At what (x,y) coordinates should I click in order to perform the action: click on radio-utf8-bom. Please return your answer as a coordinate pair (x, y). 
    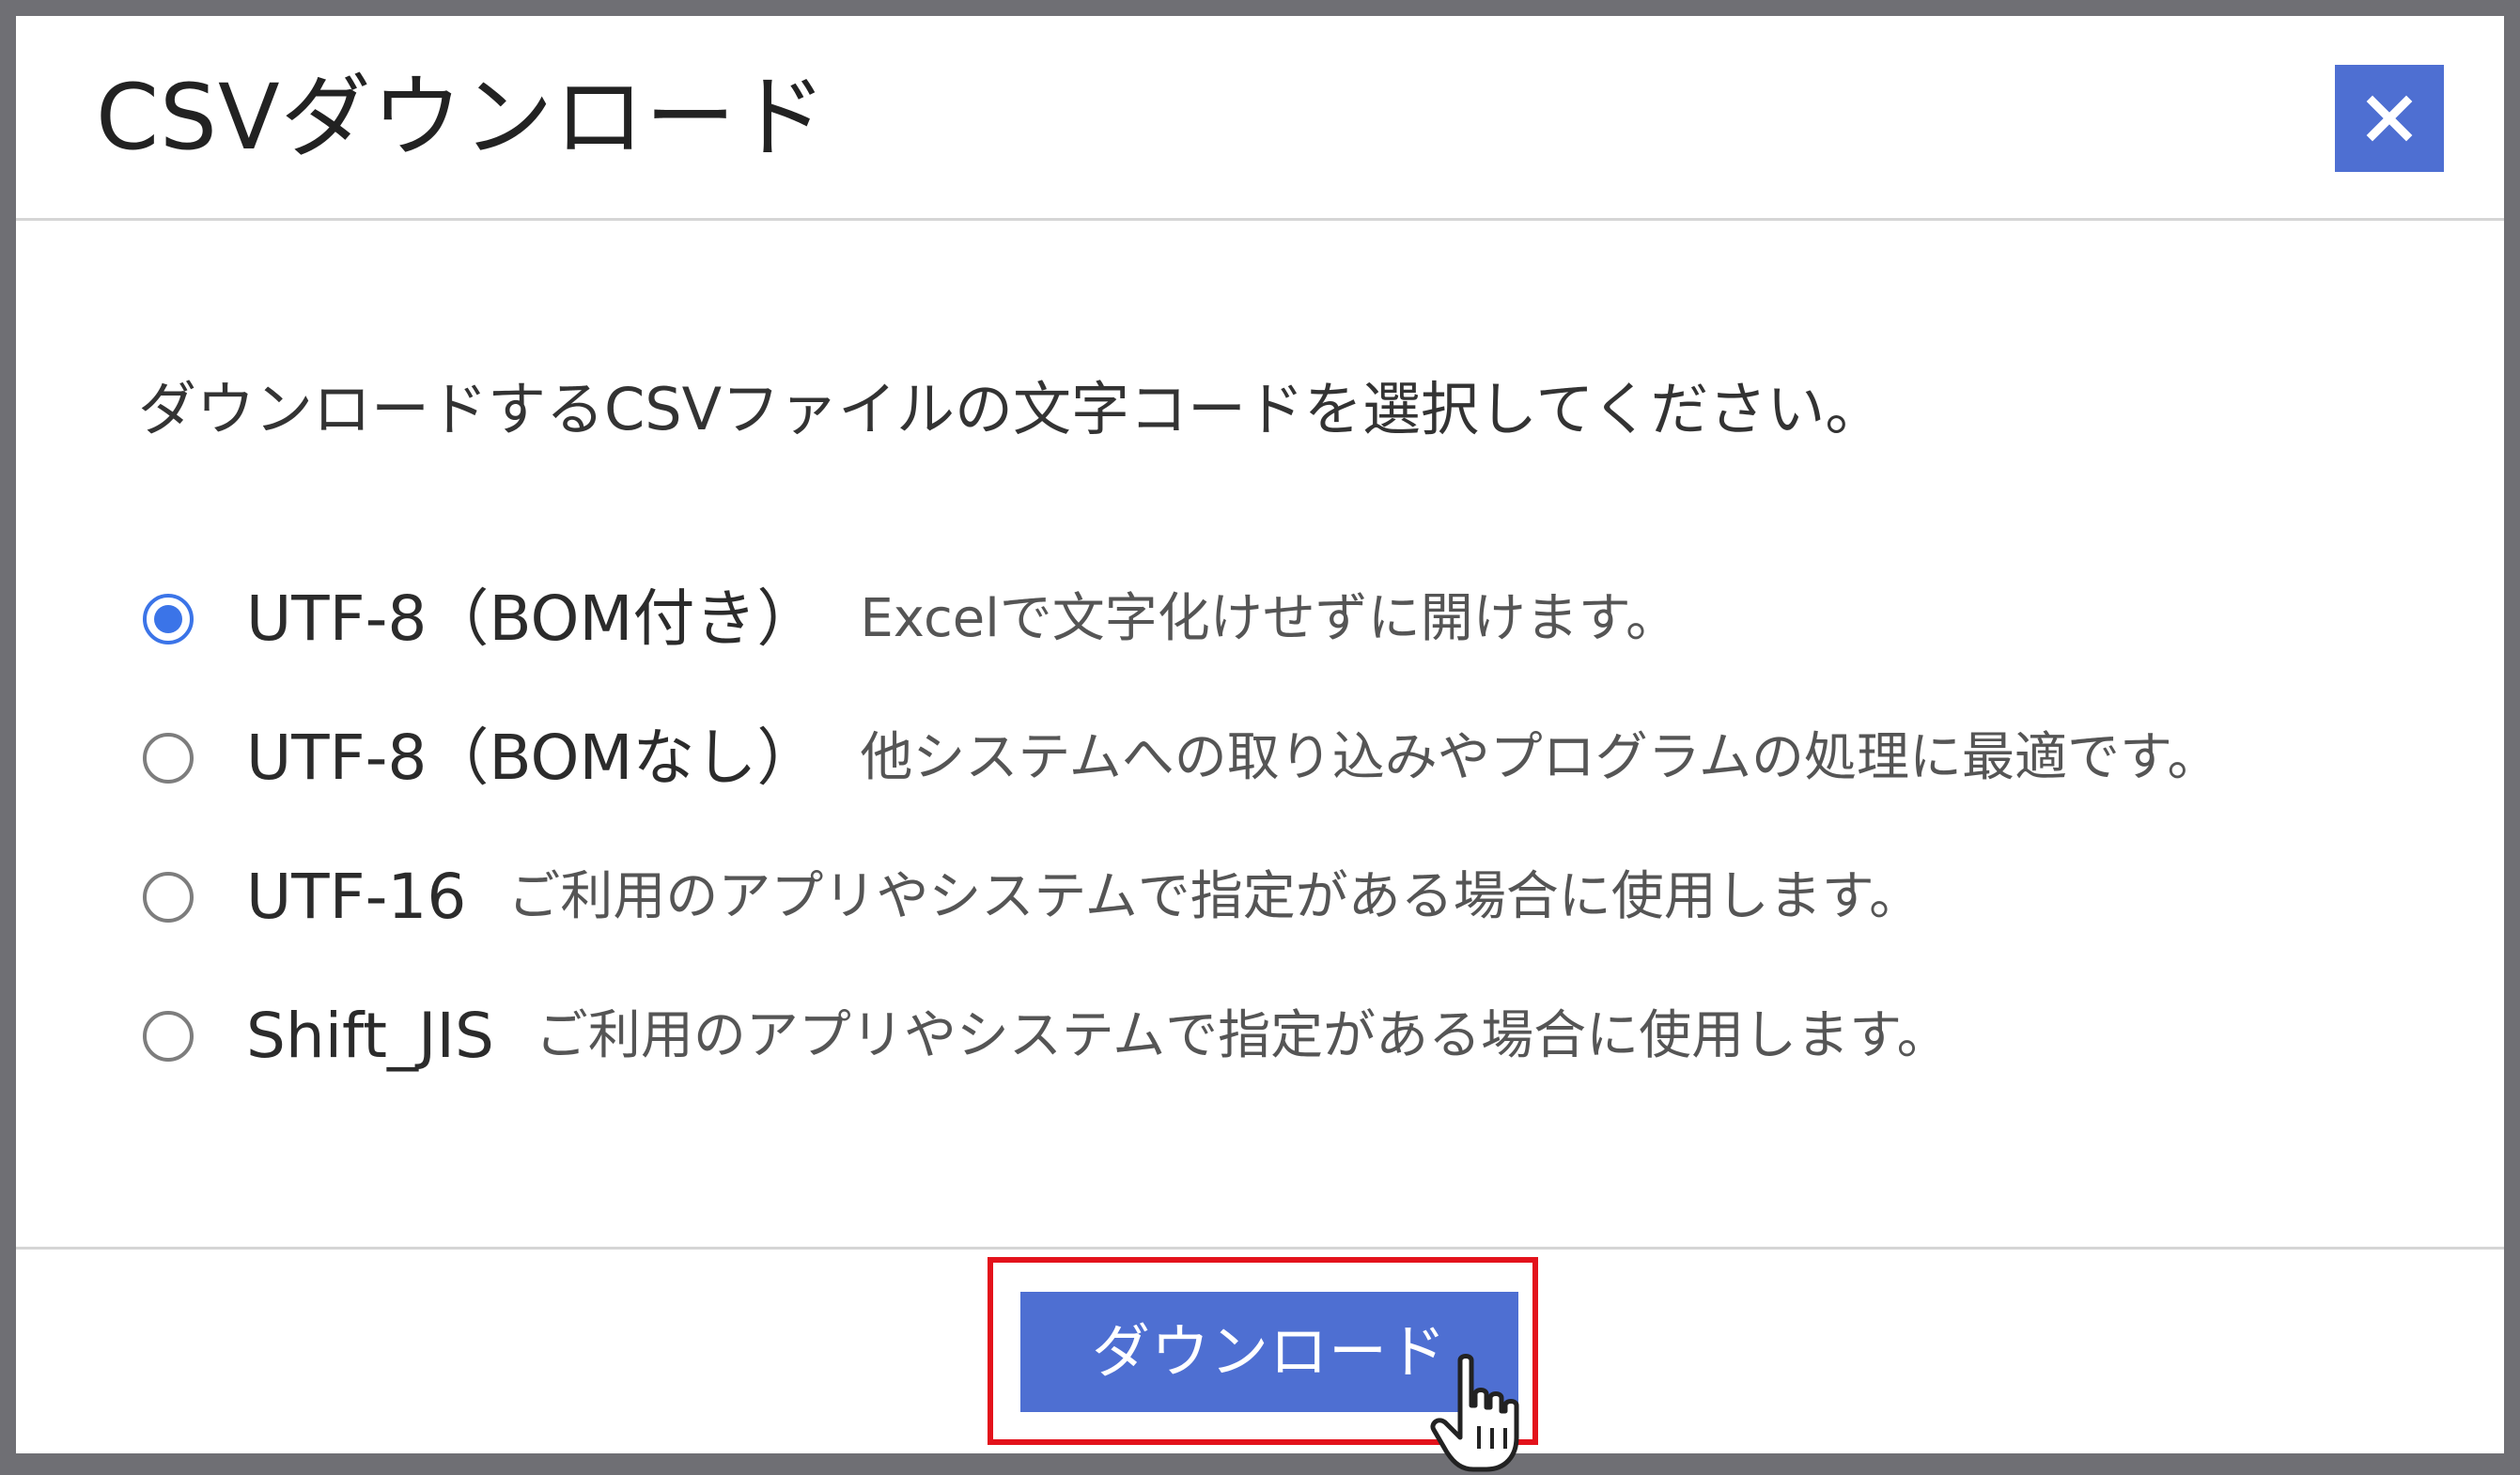
    Looking at the image, I should click on (168, 619).